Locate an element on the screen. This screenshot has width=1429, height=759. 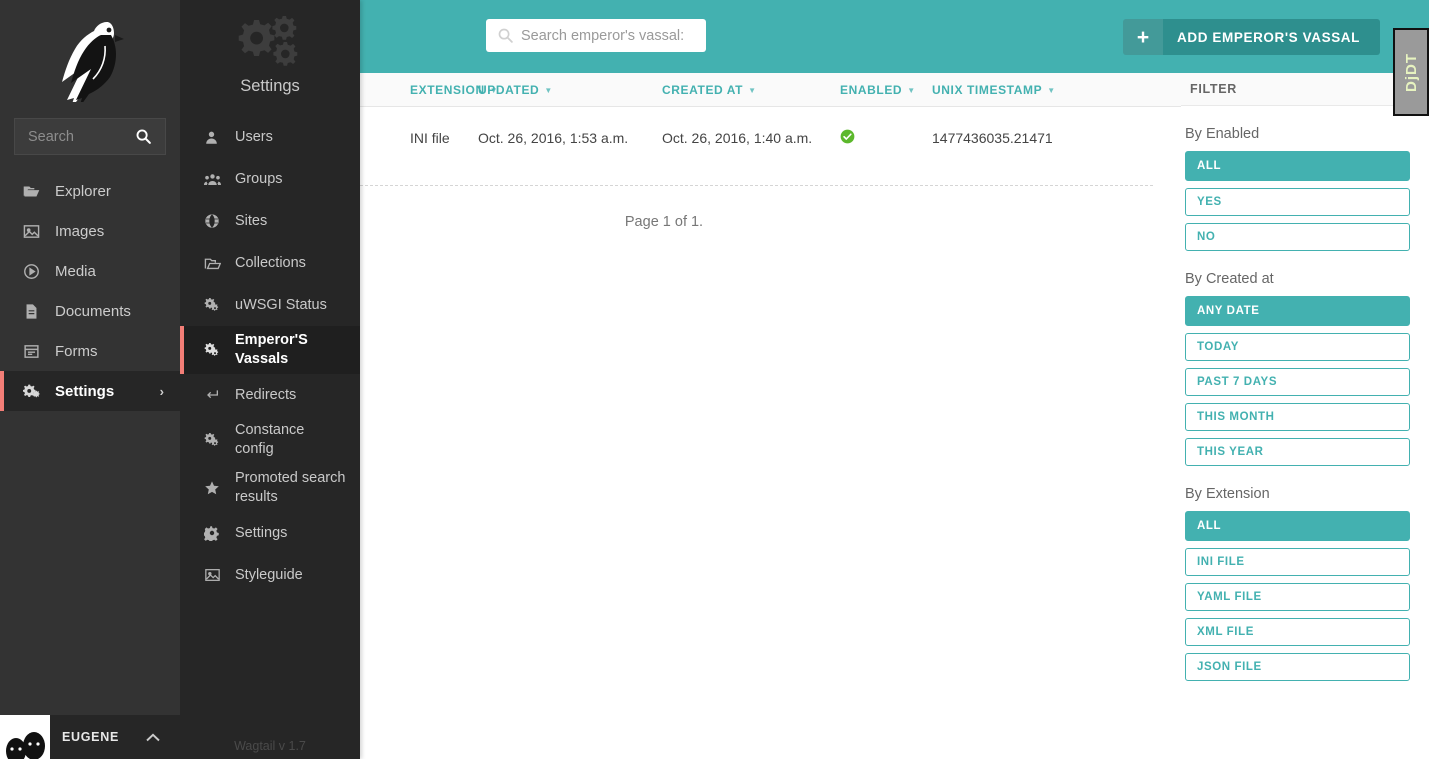
submenu-item-redirects: Redirects is located at coordinates (270, 395).